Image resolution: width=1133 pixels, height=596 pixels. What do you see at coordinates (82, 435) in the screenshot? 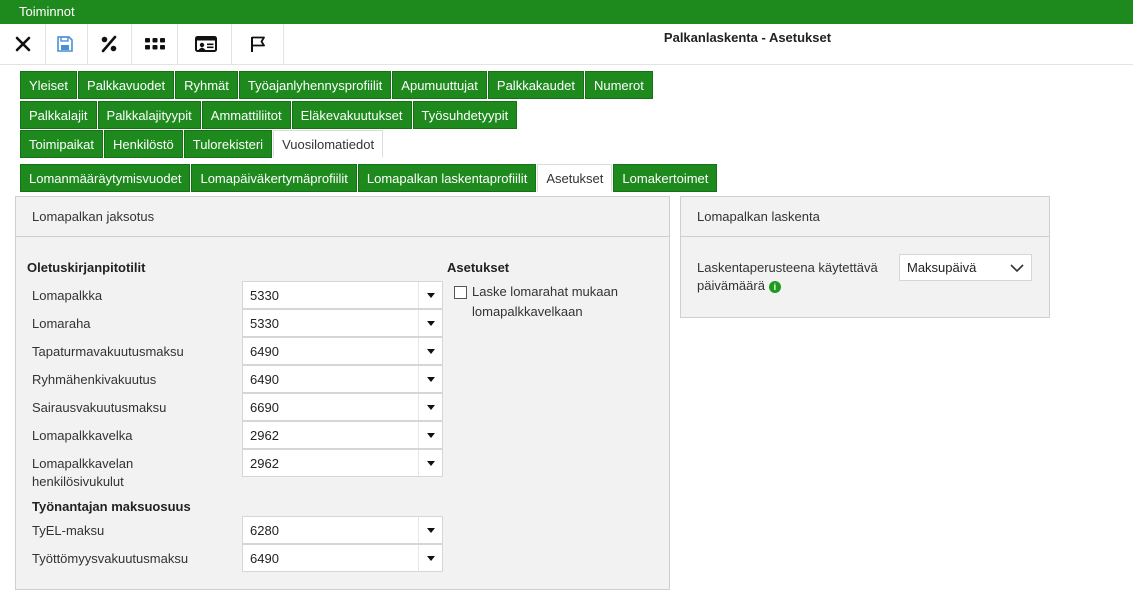
I see `row-label-lomapalkkavelka: Lomapalkkavelka` at bounding box center [82, 435].